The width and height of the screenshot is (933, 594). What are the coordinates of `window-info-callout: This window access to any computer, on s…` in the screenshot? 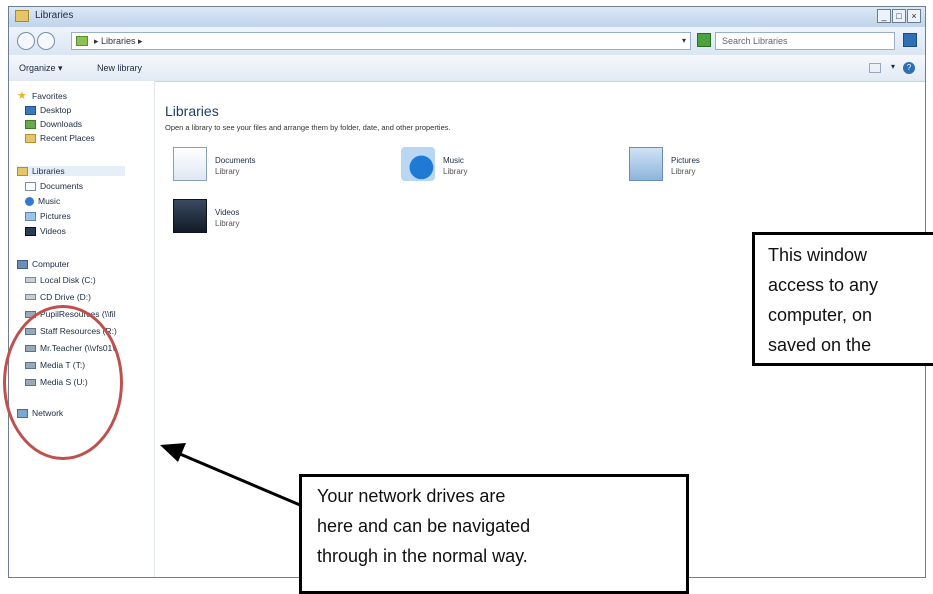 It's located at (842, 299).